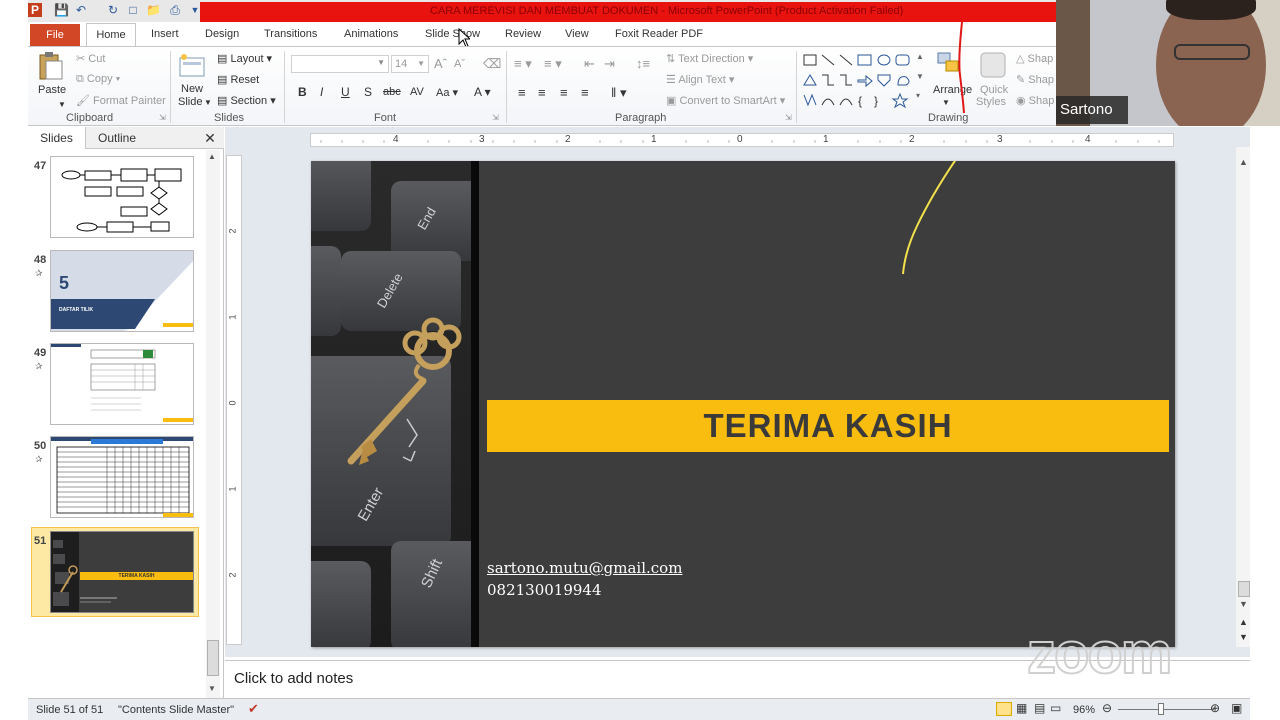  What do you see at coordinates (246, 100) in the screenshot?
I see `section-button: ▤ Section ▾` at bounding box center [246, 100].